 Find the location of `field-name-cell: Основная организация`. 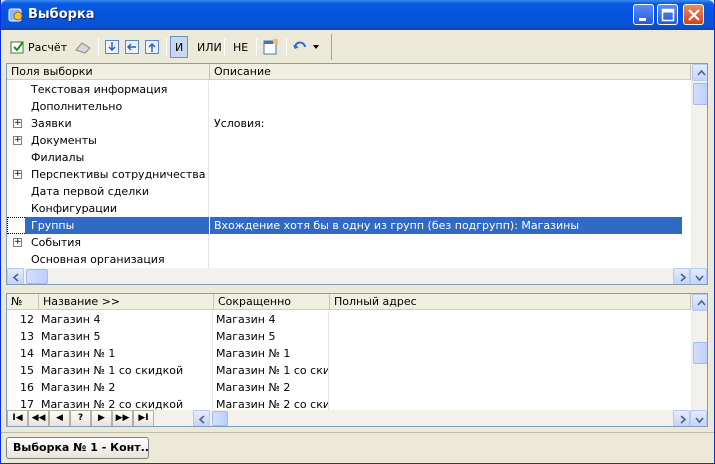

field-name-cell: Основная организация is located at coordinates (108, 259).